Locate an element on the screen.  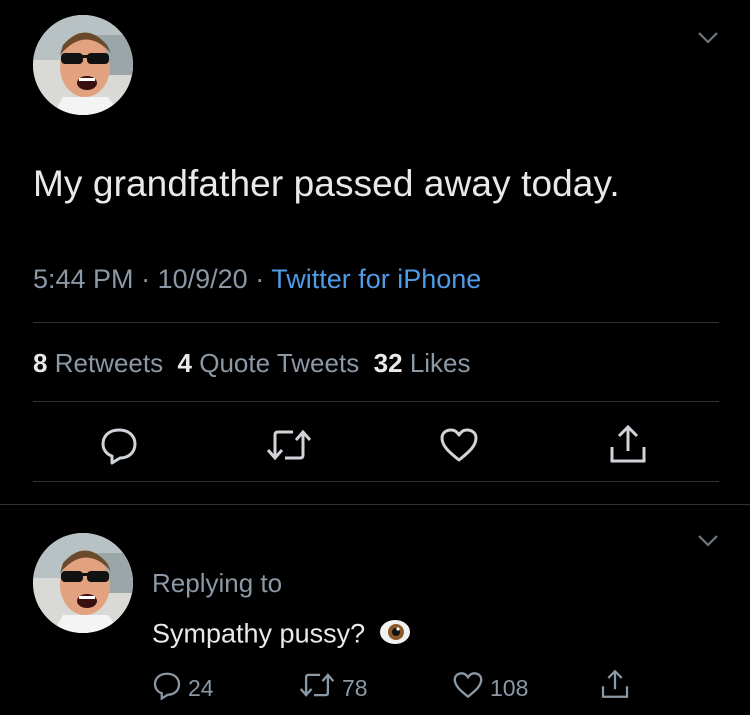
reply-retweet-button: 78 is located at coordinates (333, 688).